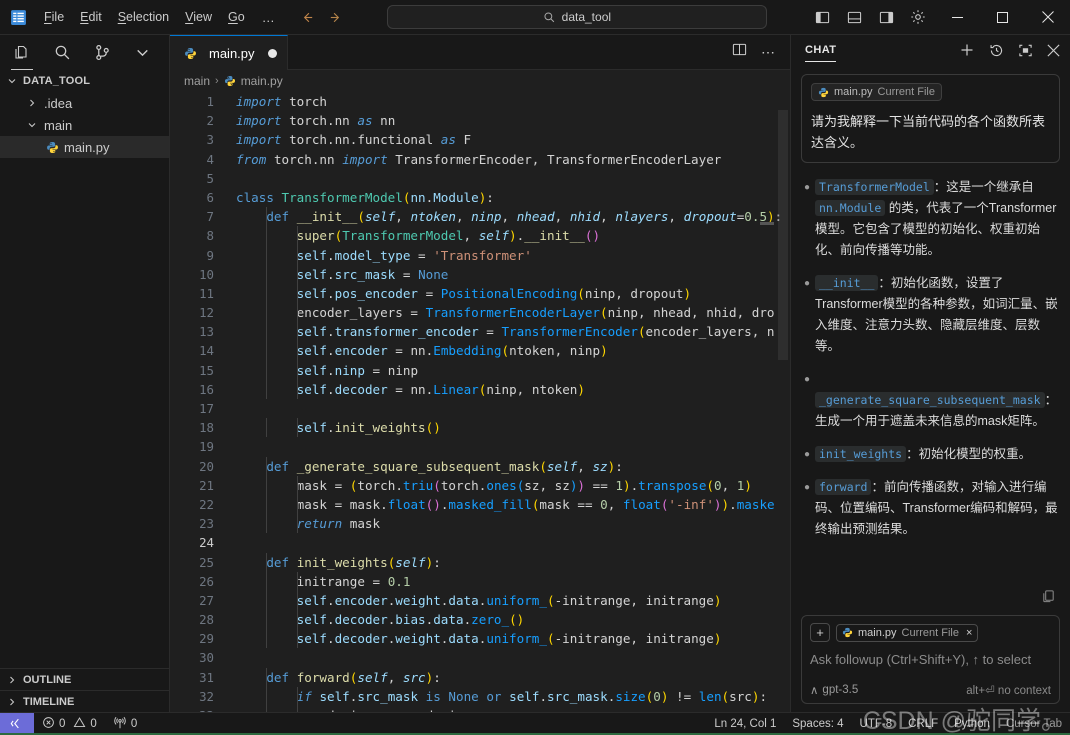 Image resolution: width=1070 pixels, height=735 pixels. What do you see at coordinates (822, 17) in the screenshot?
I see `toggle-primary-sidebar-icon` at bounding box center [822, 17].